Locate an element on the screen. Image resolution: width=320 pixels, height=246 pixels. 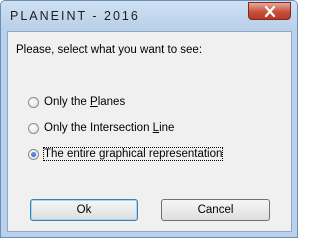
radio-only-planes is located at coordinates (33, 102).